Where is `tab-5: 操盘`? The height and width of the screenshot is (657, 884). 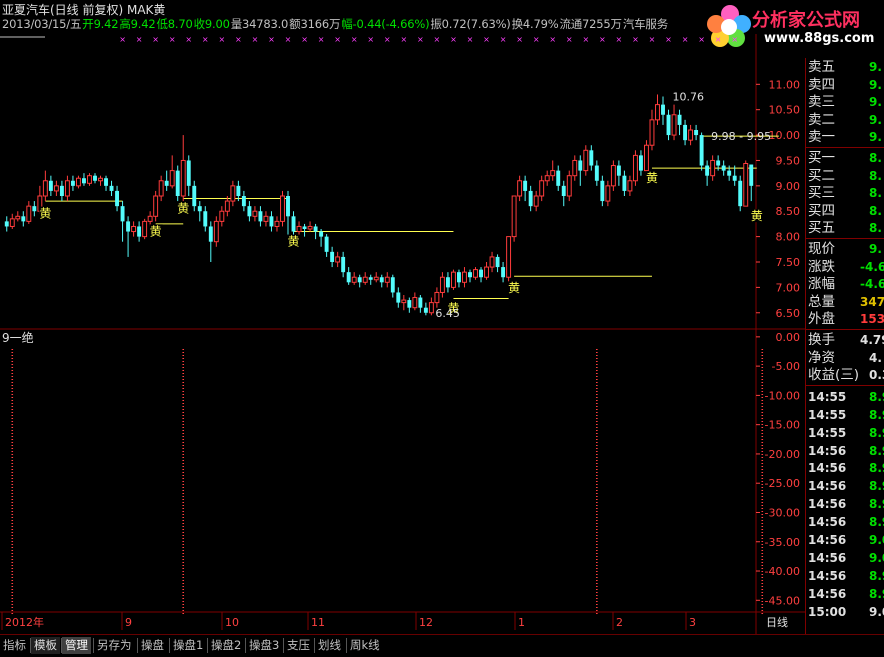
tab-5: 操盘 is located at coordinates (152, 645).